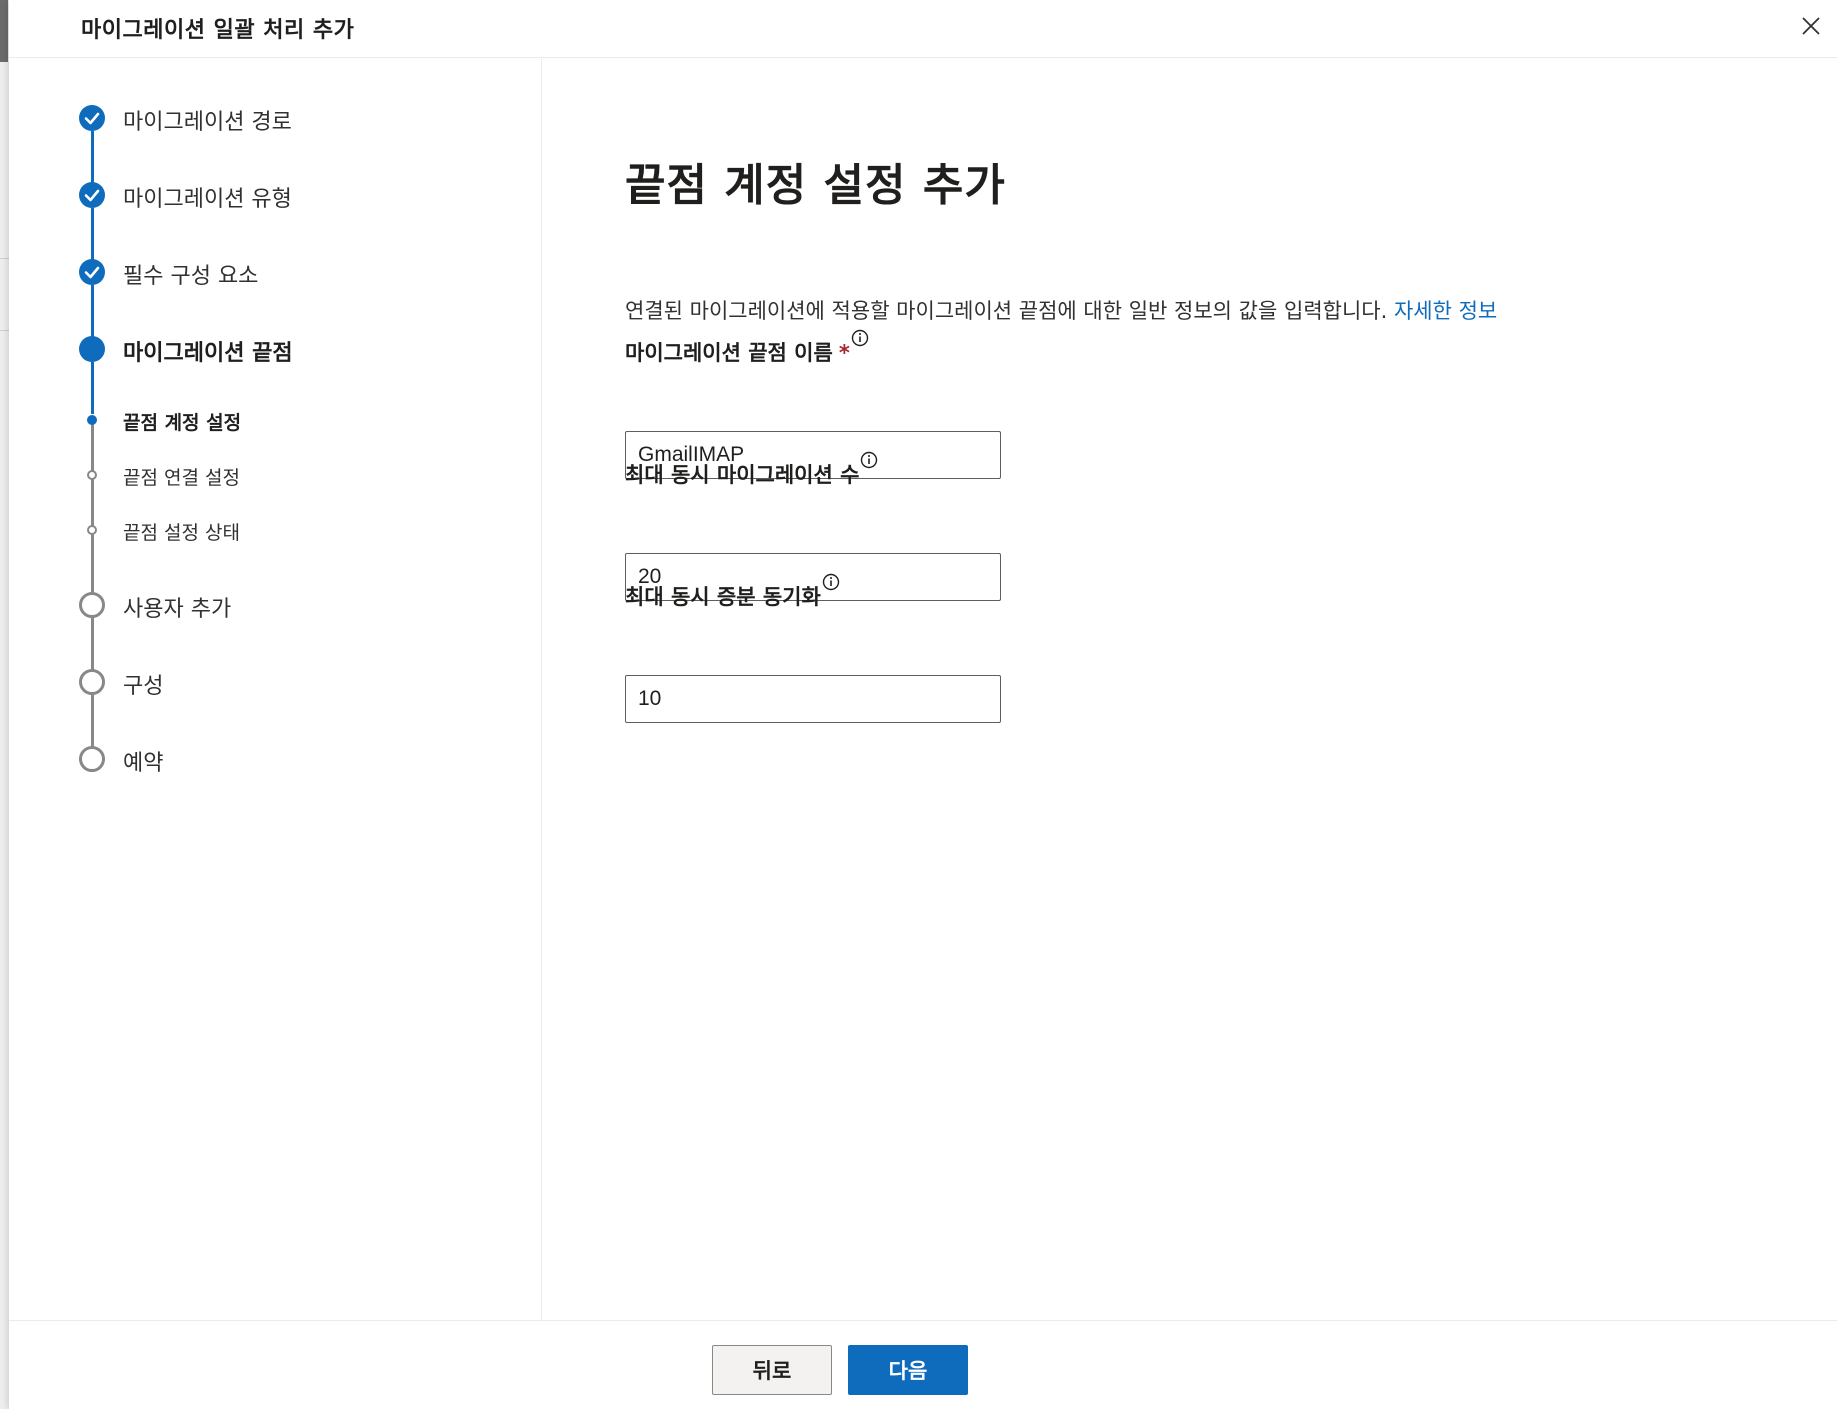  Describe the element at coordinates (772, 1370) in the screenshot. I see `back-button: 뒤로` at that location.